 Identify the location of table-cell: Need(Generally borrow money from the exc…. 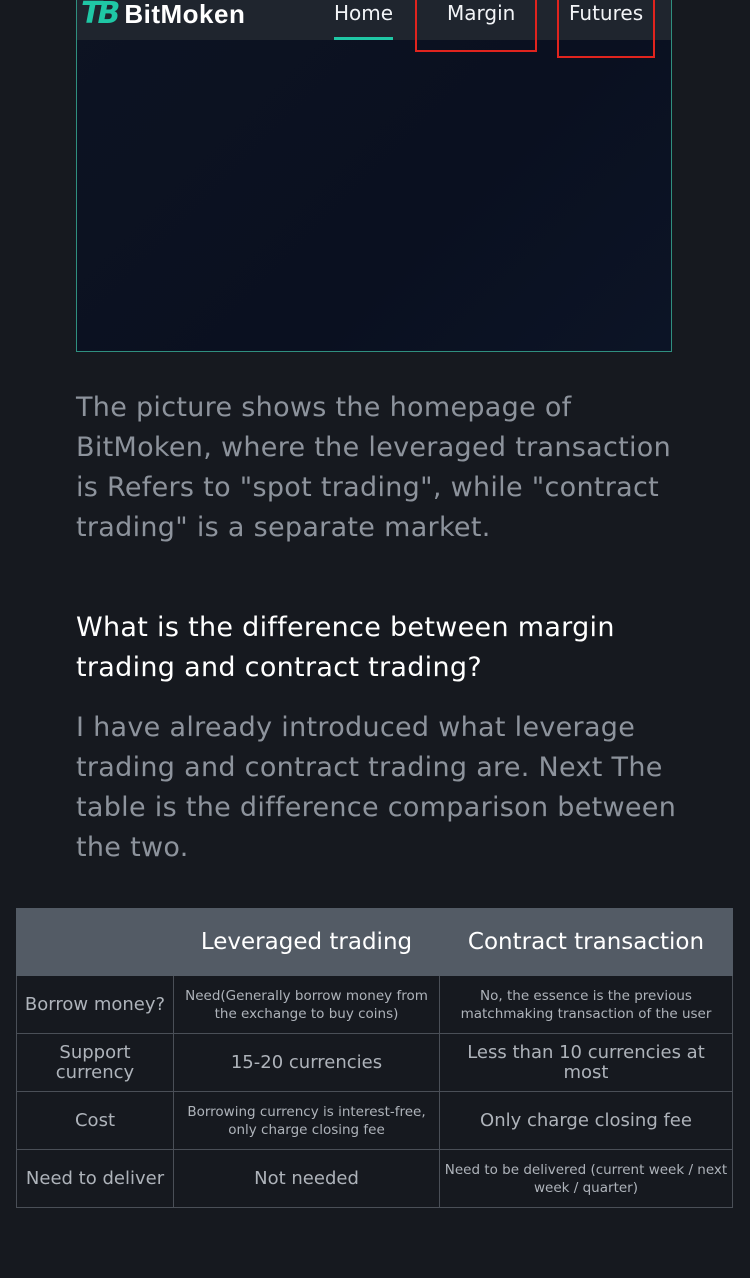
(306, 1004).